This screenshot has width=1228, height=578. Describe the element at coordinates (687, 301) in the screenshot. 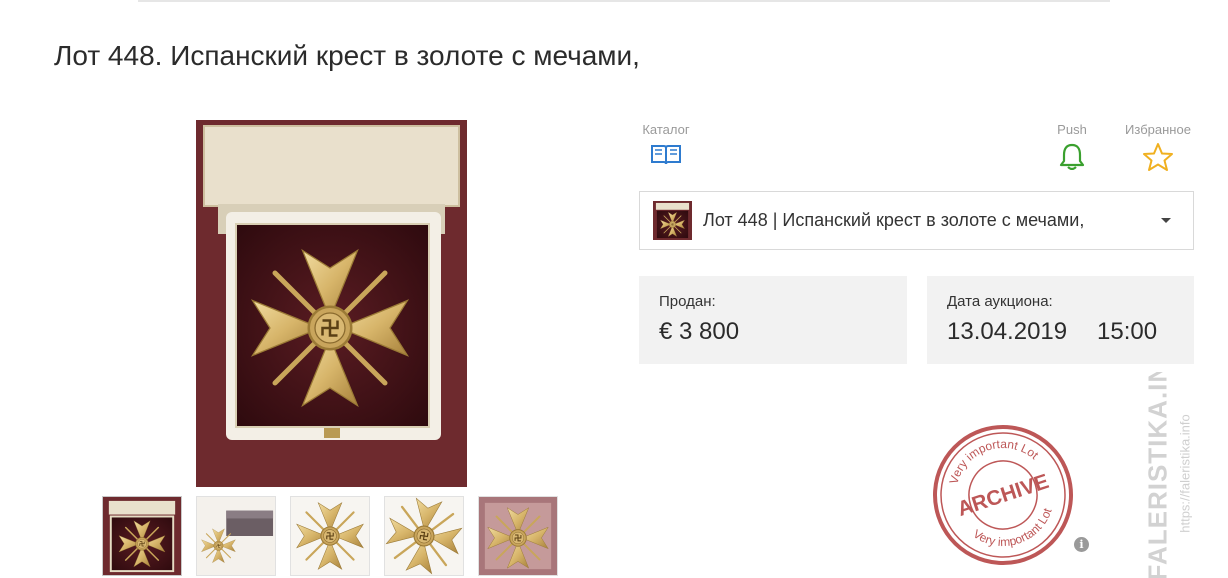

I see `sold-label: Продан:` at that location.